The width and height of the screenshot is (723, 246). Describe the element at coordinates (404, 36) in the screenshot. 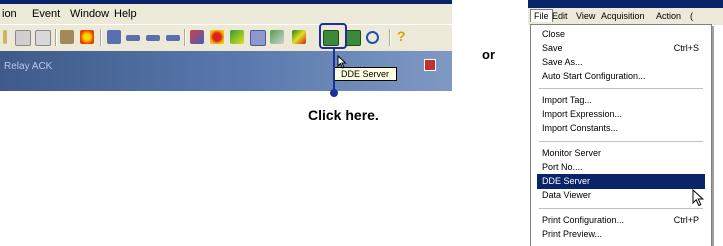

I see `help-icon: ?` at that location.